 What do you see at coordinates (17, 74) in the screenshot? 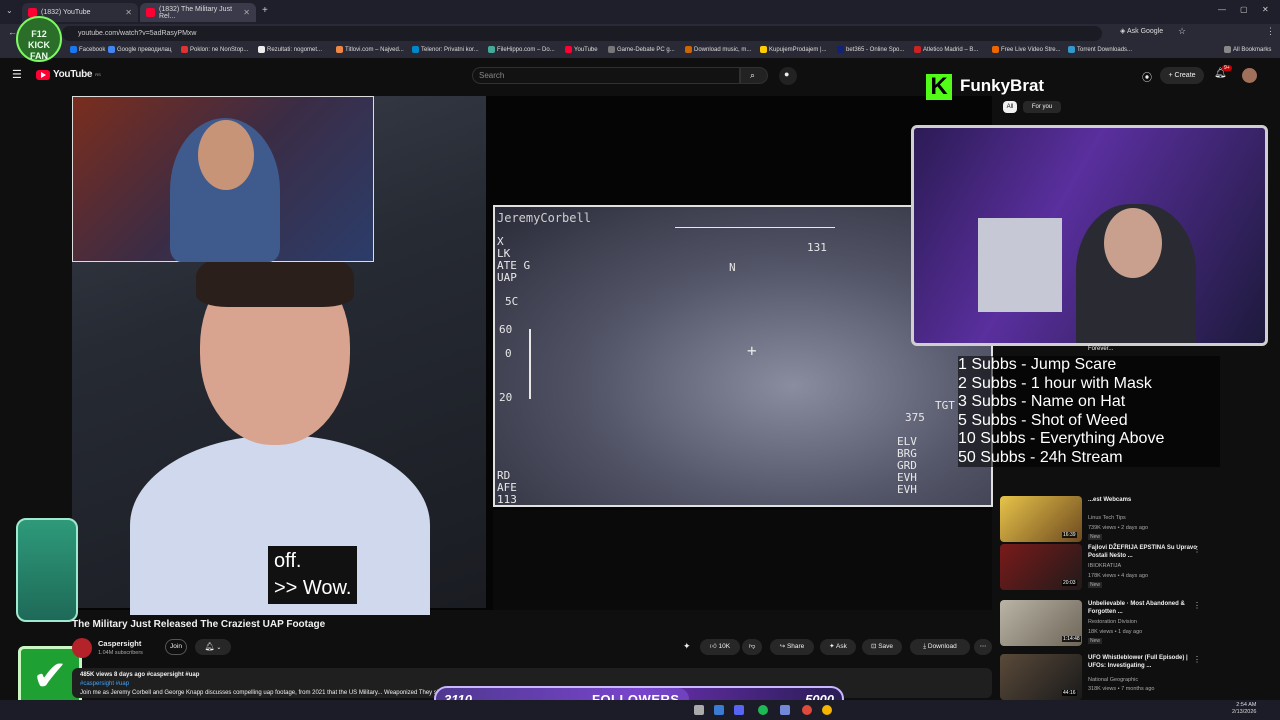
I see `hamburger-menu-icon: ☰` at bounding box center [17, 74].